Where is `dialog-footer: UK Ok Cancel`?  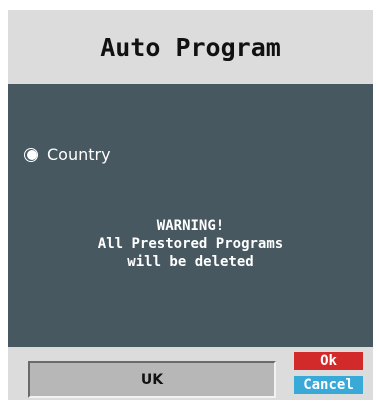
dialog-footer: UK Ok Cancel is located at coordinates (190, 373).